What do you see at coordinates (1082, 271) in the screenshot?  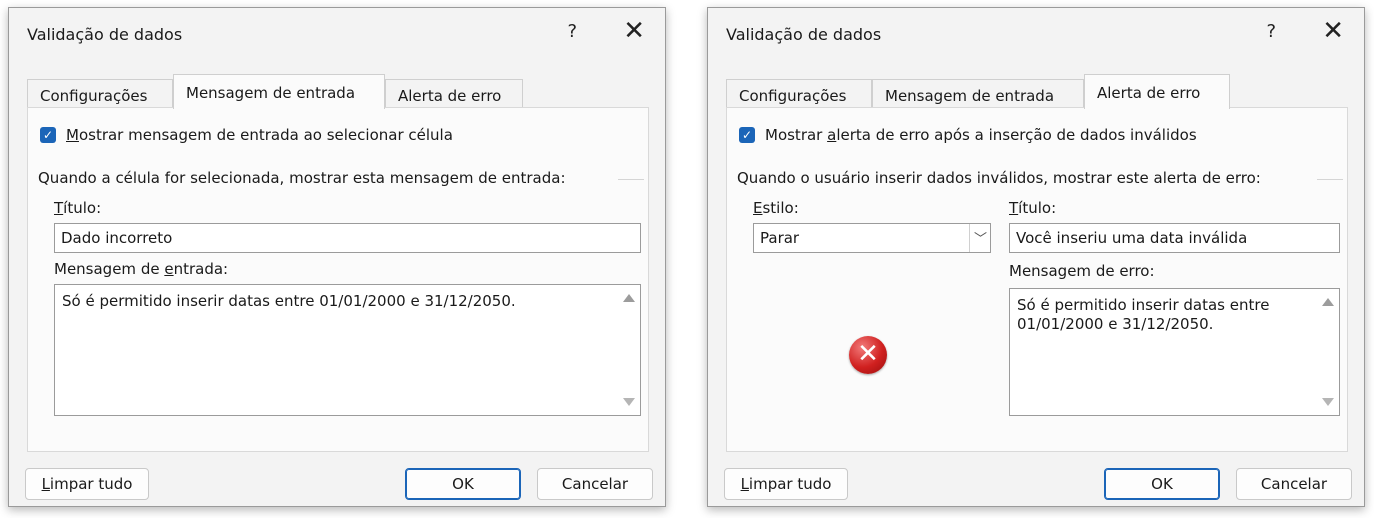 I see `error-message-label: Mensagem de erro:` at bounding box center [1082, 271].